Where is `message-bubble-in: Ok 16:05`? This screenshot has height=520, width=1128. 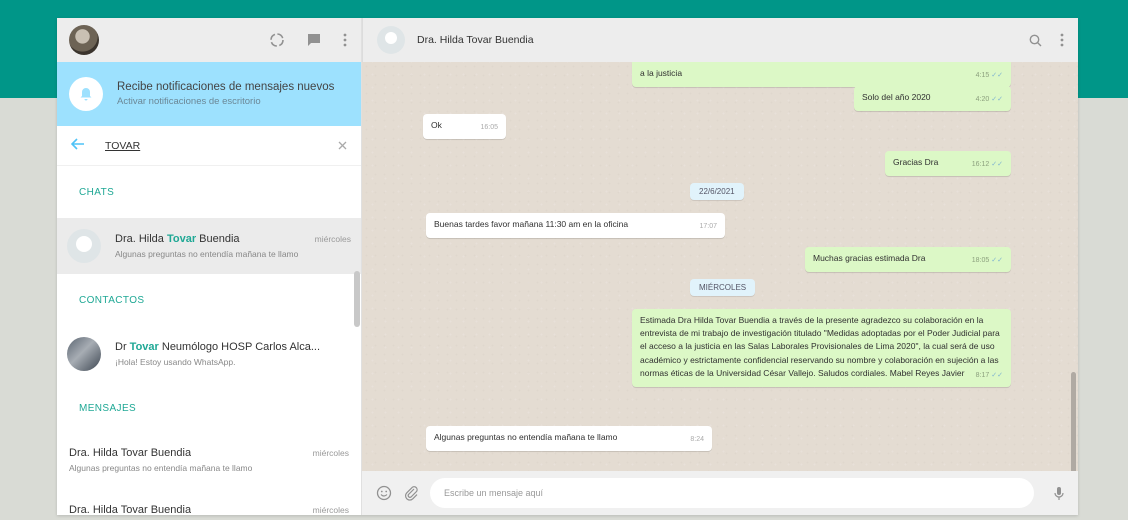 message-bubble-in: Ok 16:05 is located at coordinates (464, 126).